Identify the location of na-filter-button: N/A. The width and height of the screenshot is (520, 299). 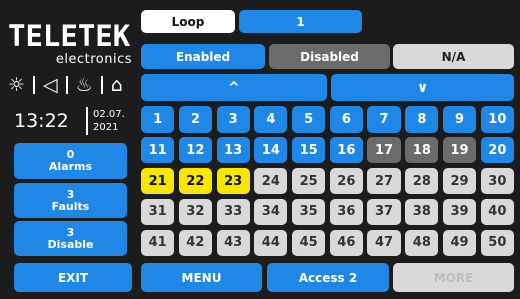
(453, 56).